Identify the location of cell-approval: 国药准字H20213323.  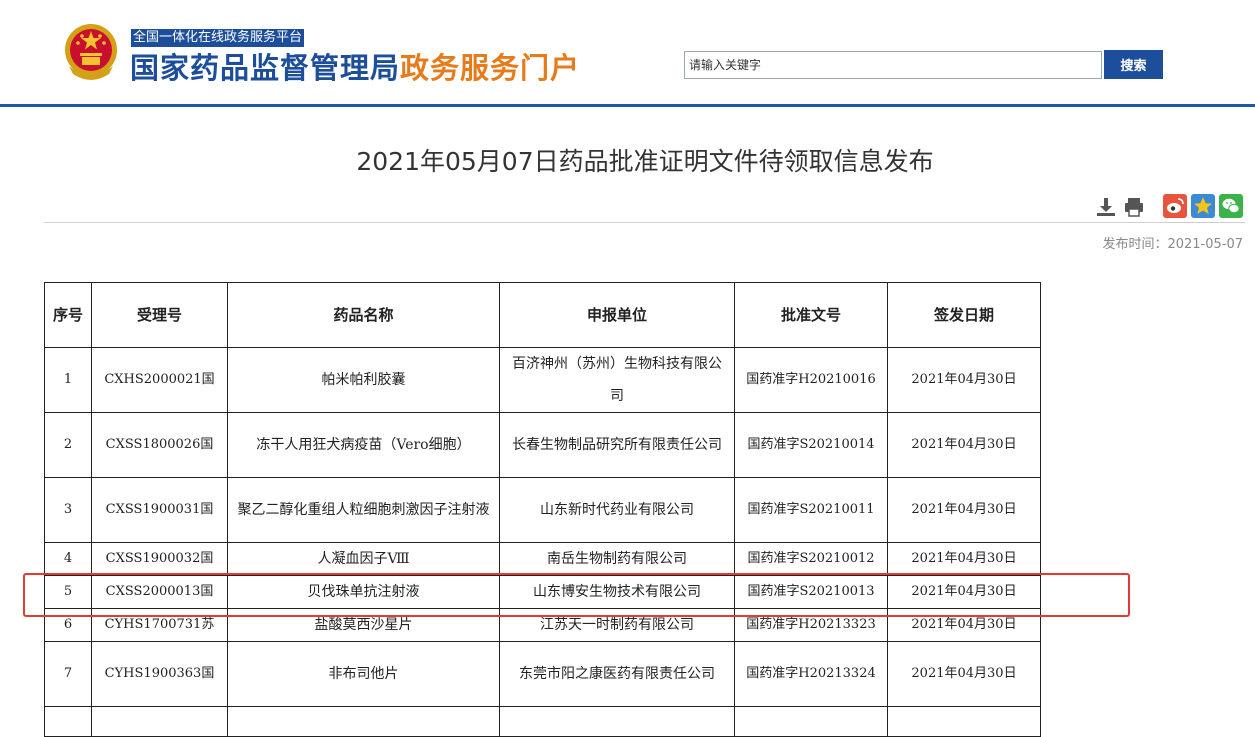
(811, 625).